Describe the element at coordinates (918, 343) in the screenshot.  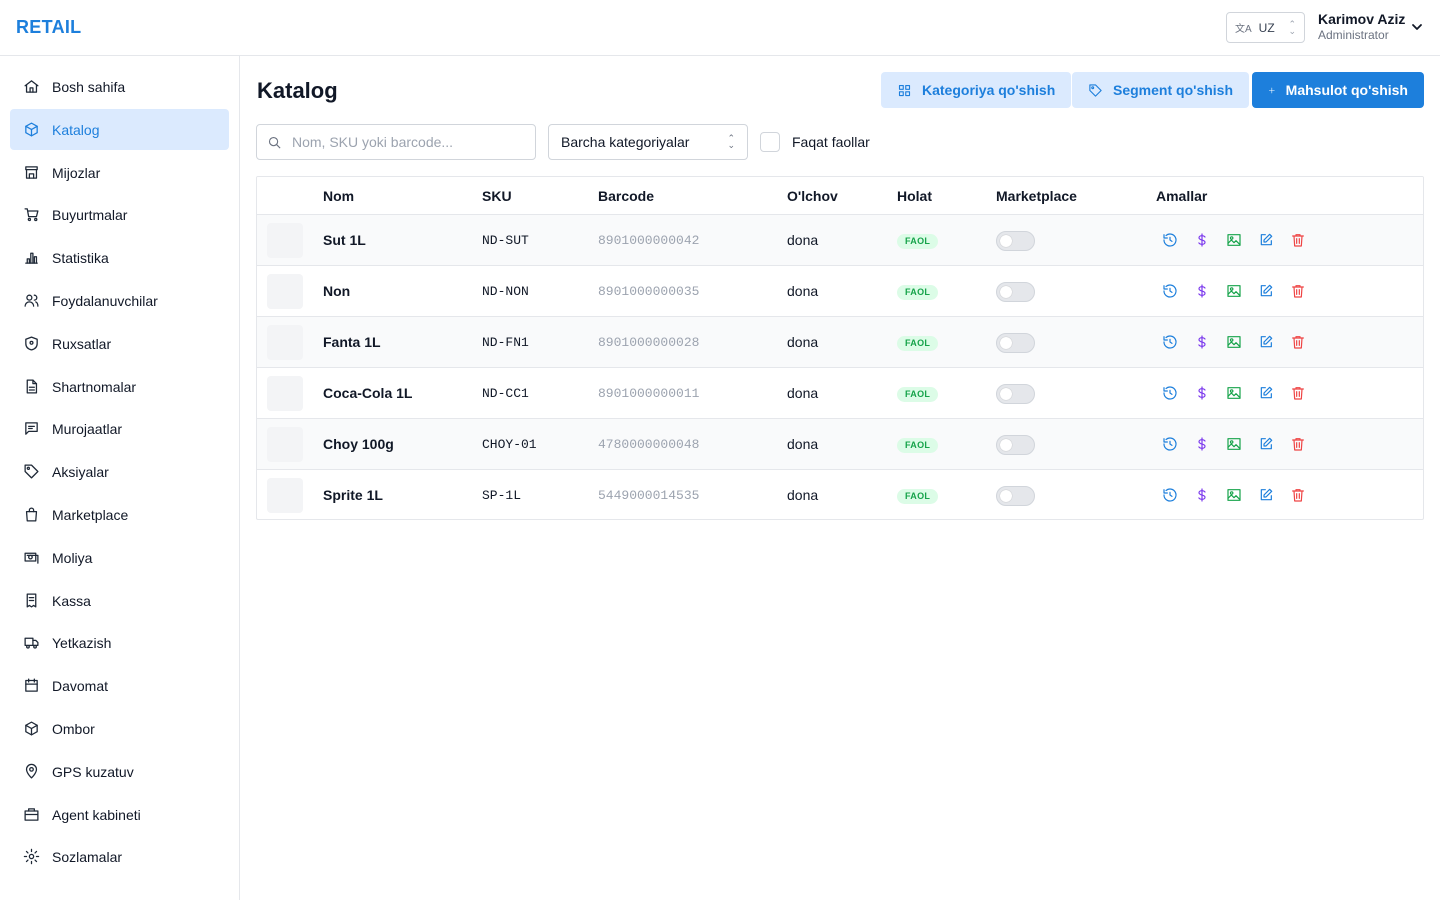
I see `status-badge: FAOL` at that location.